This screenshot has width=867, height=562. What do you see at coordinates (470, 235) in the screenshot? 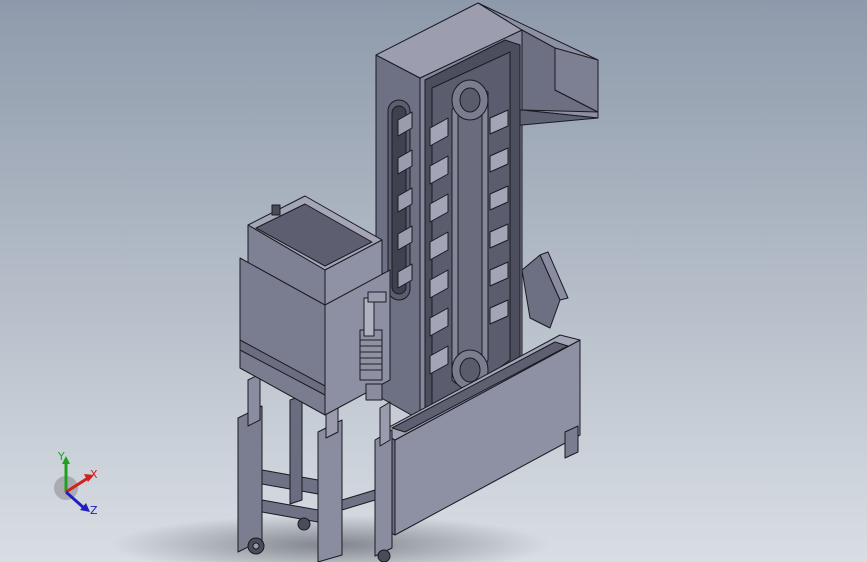
I see `elevator-belt` at bounding box center [470, 235].